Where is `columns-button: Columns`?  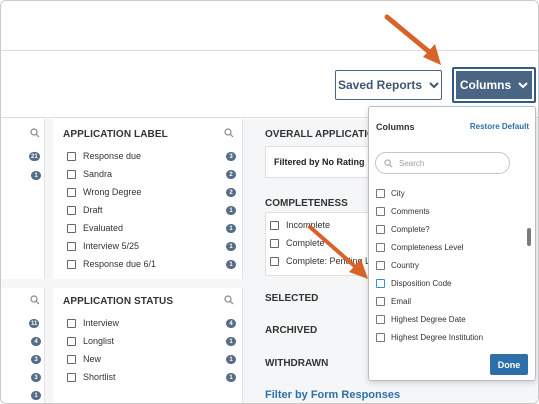
columns-button: Columns is located at coordinates (494, 85).